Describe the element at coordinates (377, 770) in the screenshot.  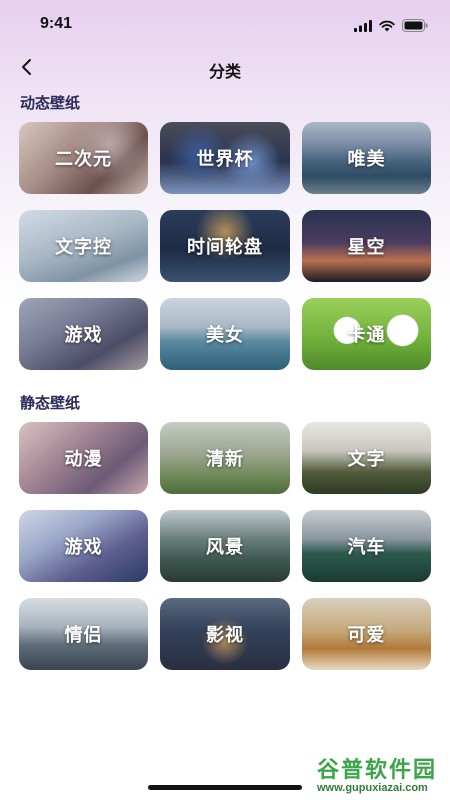
I see `watermark-name: 谷普软件园` at that location.